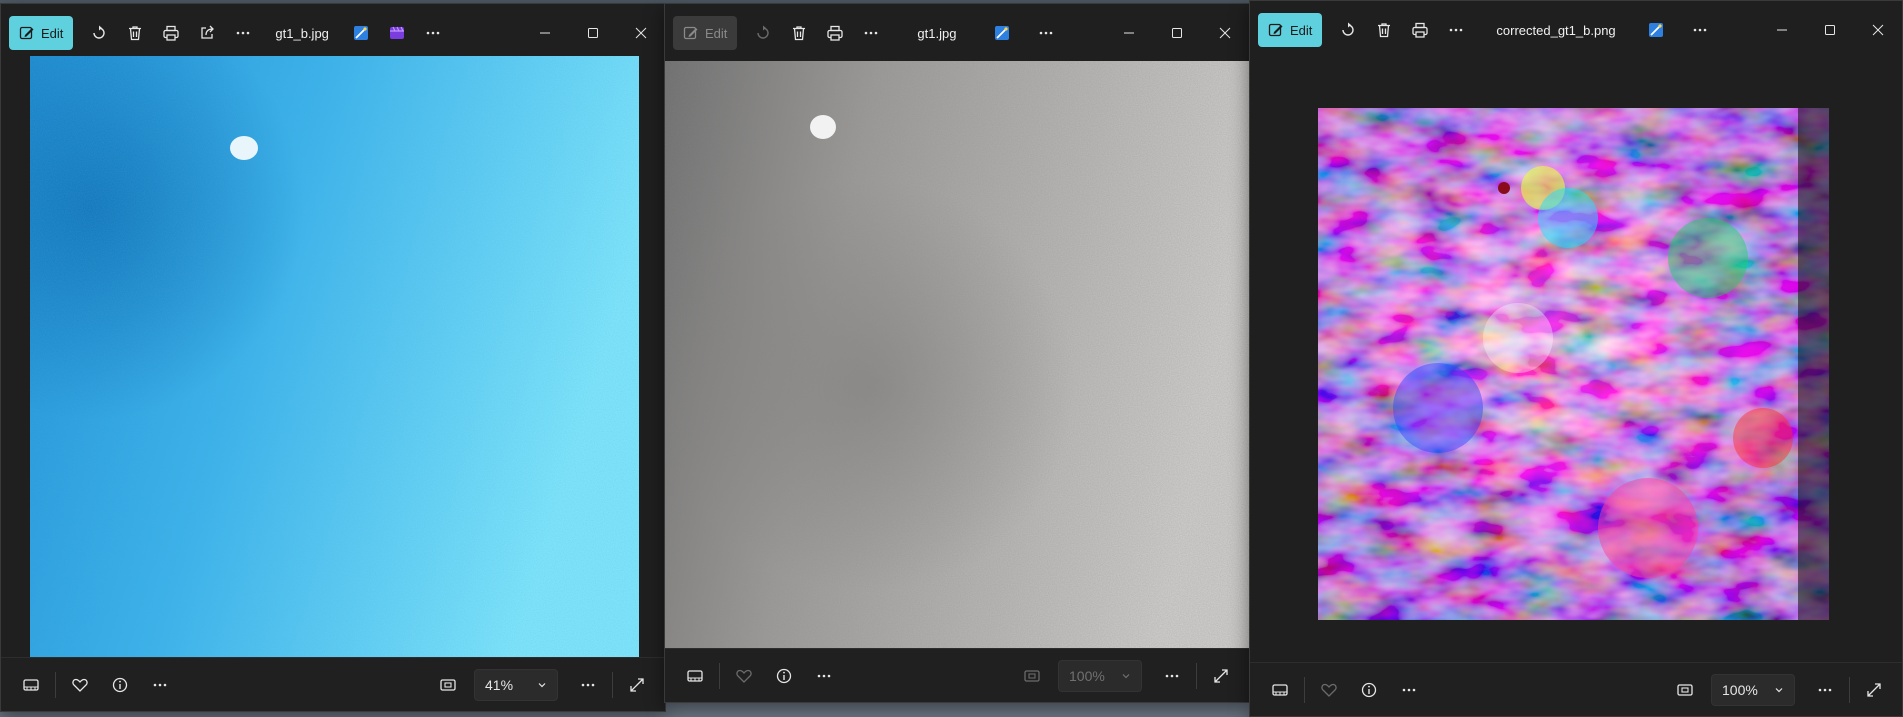 The width and height of the screenshot is (1903, 717). I want to click on share-icon, so click(207, 33).